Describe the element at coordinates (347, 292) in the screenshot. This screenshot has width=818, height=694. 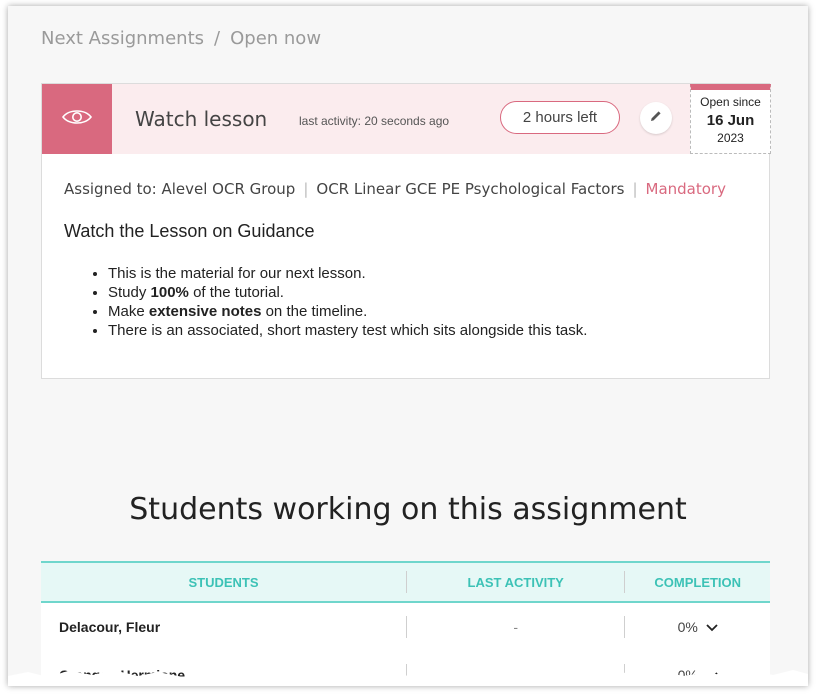
I see `instruction-item: Study 100% of the tutorial.` at that location.